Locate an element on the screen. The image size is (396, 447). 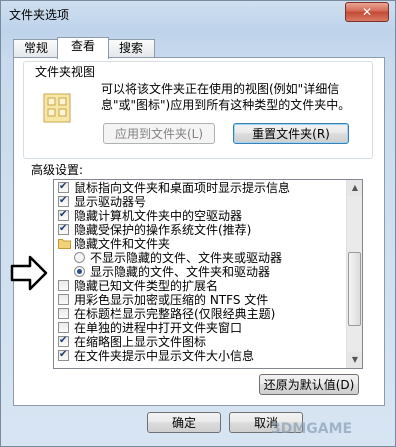
vertical-scrollbar: ▲ ▼ is located at coordinates (354, 274).